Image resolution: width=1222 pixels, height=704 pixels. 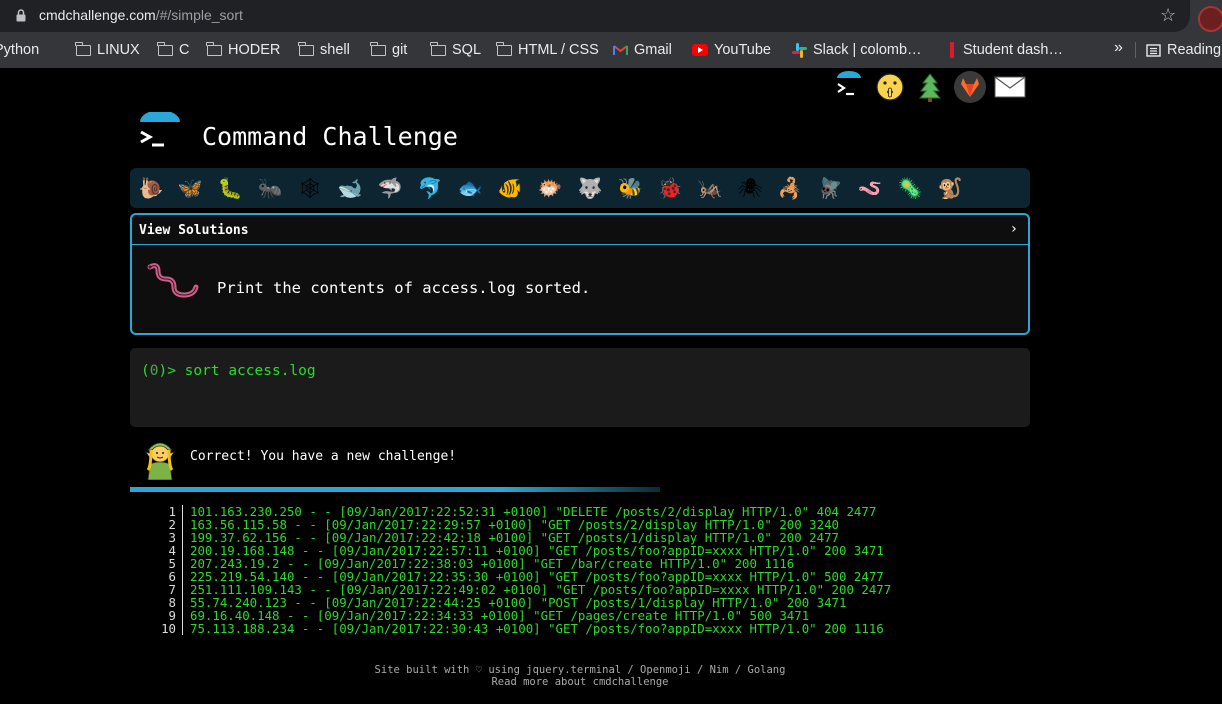 I want to click on bookmark-c: C, so click(x=173, y=50).